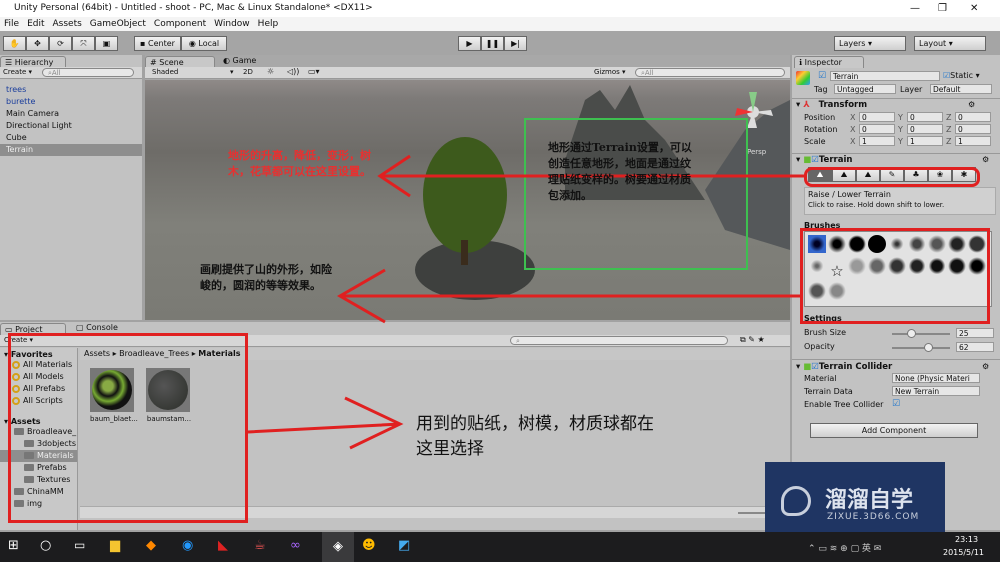 The image size is (1000, 562). Describe the element at coordinates (115, 545) in the screenshot. I see `file-explorer-icon: ▆` at that location.